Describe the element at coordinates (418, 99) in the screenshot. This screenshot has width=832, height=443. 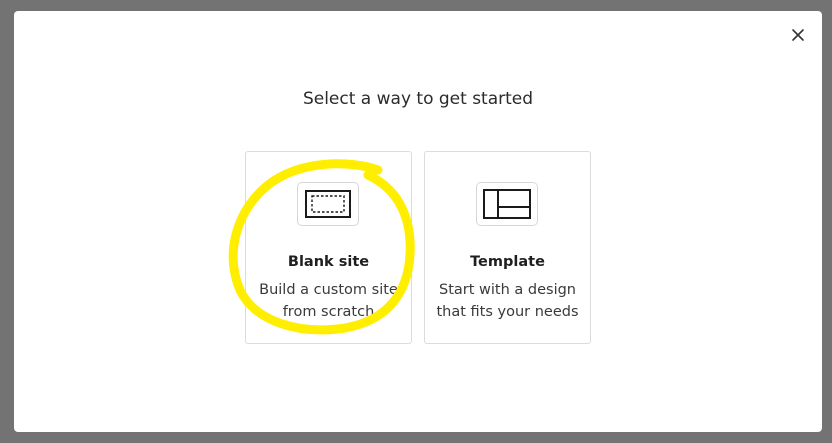
I see `dialog-title: Select a way to get started` at that location.